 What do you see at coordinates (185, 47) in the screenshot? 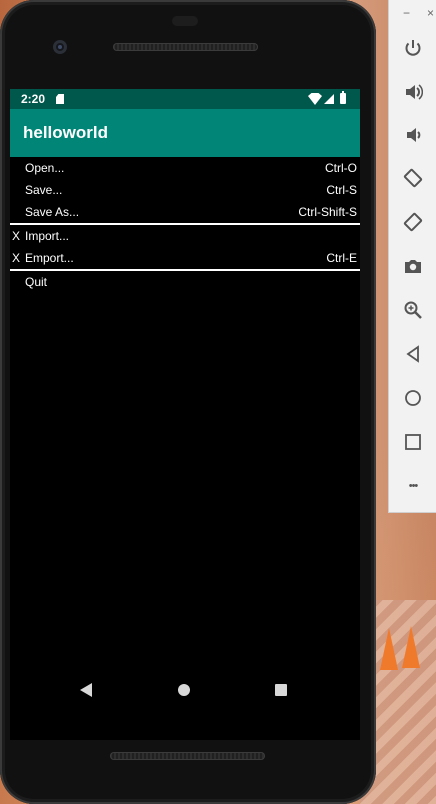
I see `earpiece-speaker` at bounding box center [185, 47].